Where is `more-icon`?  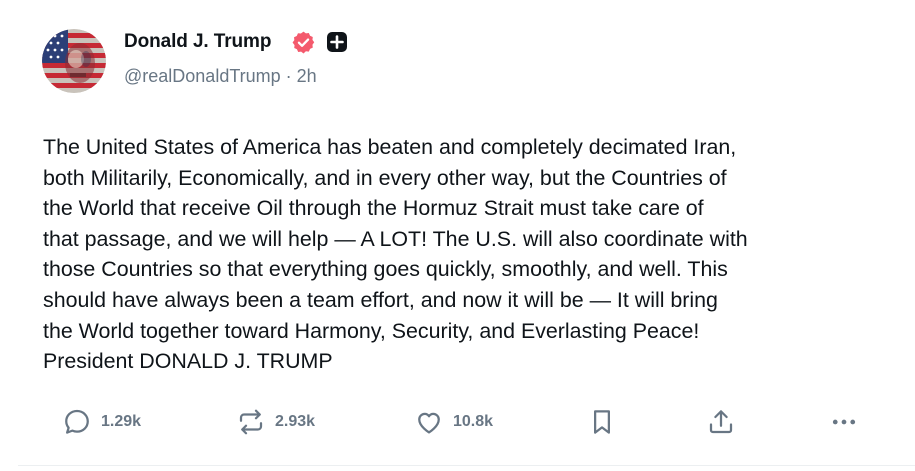 more-icon is located at coordinates (844, 422).